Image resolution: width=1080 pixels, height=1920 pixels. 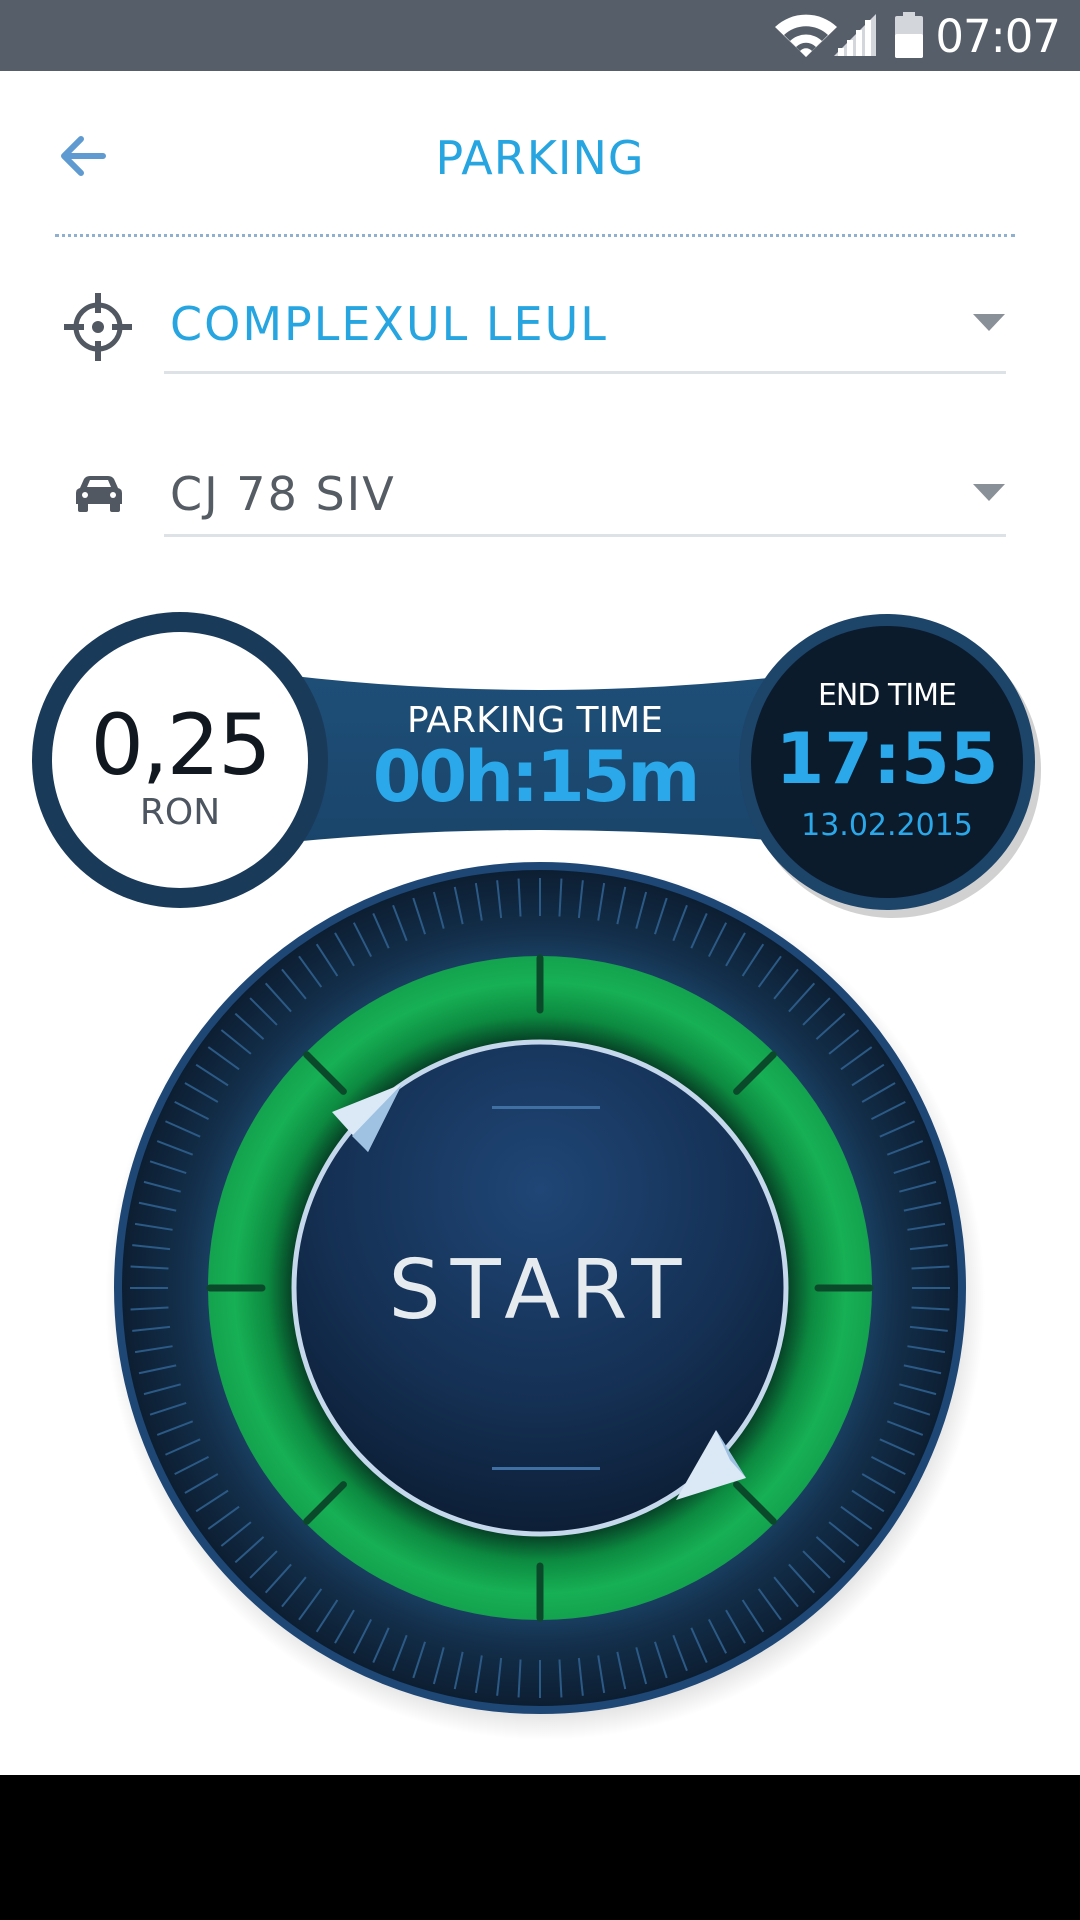 What do you see at coordinates (998, 36) in the screenshot?
I see `status-time: 07:07` at bounding box center [998, 36].